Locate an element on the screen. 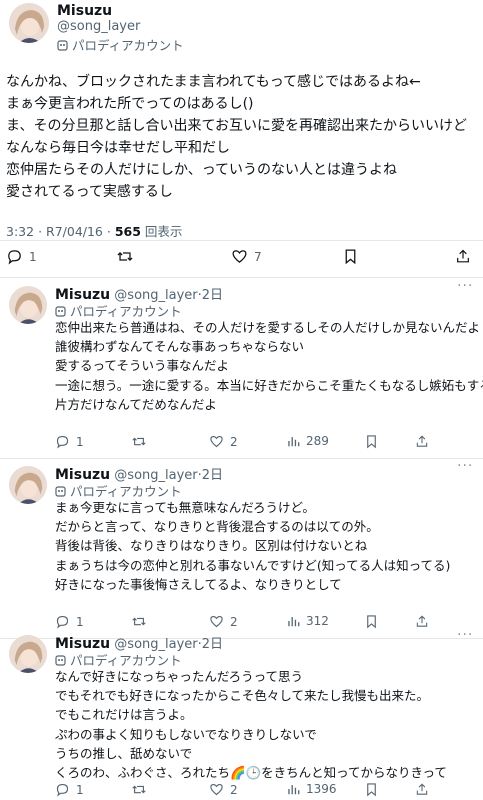 This screenshot has width=483, height=800. post-line: 愛されてるって実感するし is located at coordinates (89, 192).